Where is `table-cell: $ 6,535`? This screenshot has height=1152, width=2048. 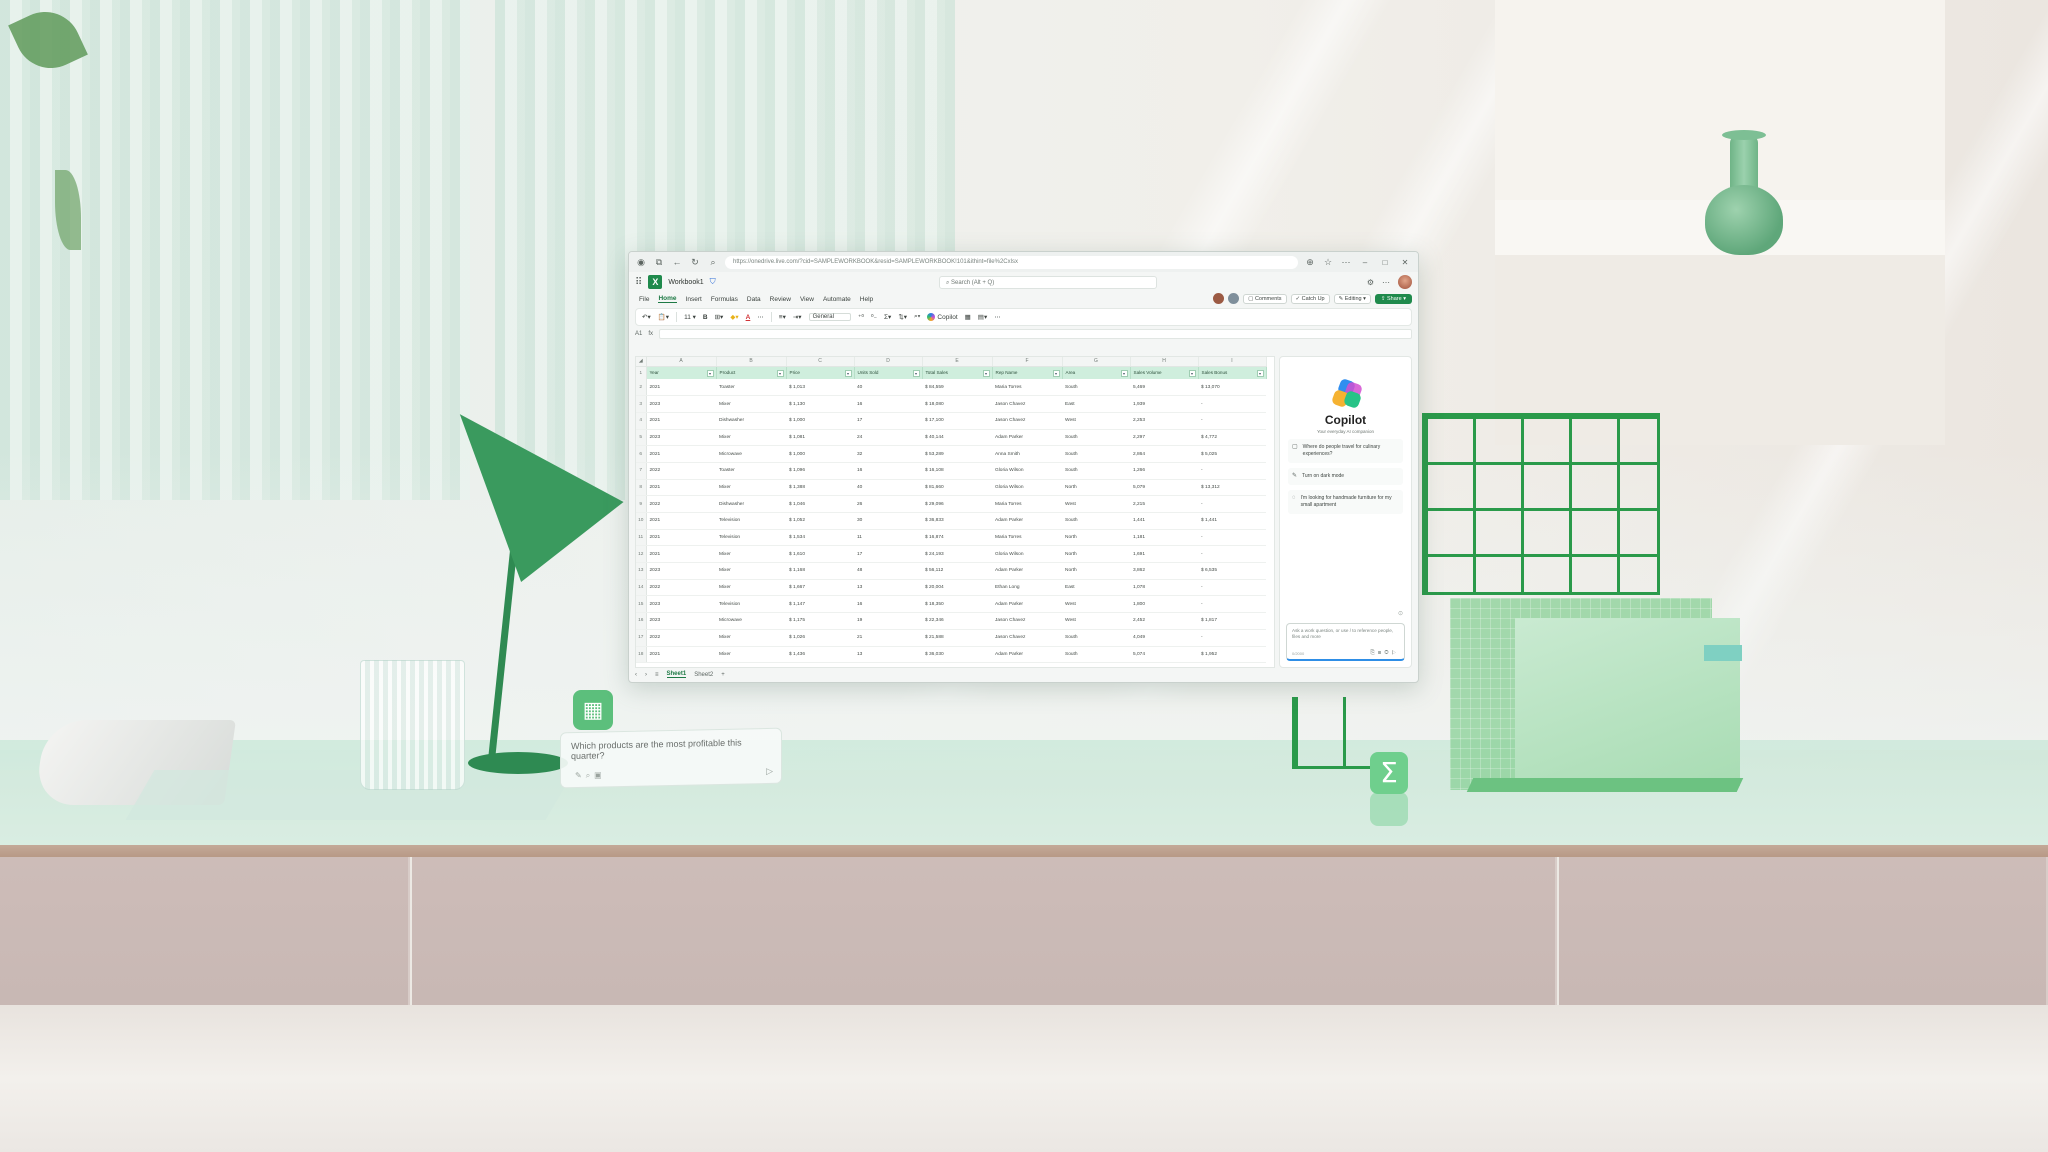 table-cell: $ 6,535 is located at coordinates (1232, 571).